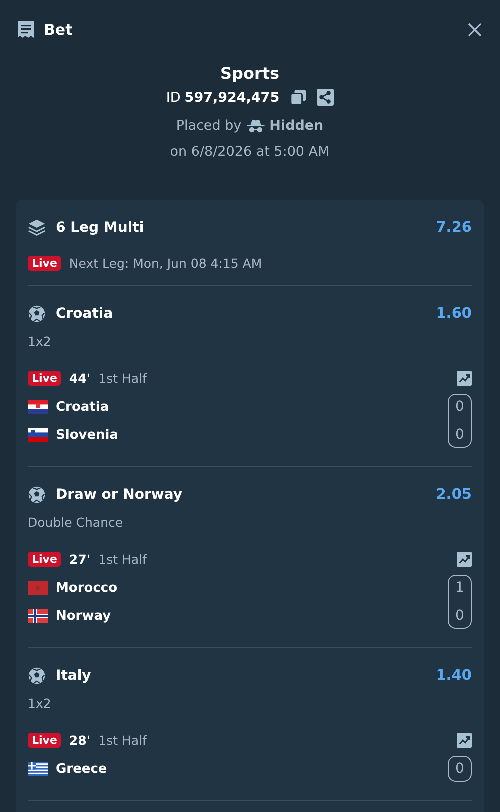 The width and height of the screenshot is (500, 812). I want to click on team-name: Norway, so click(84, 616).